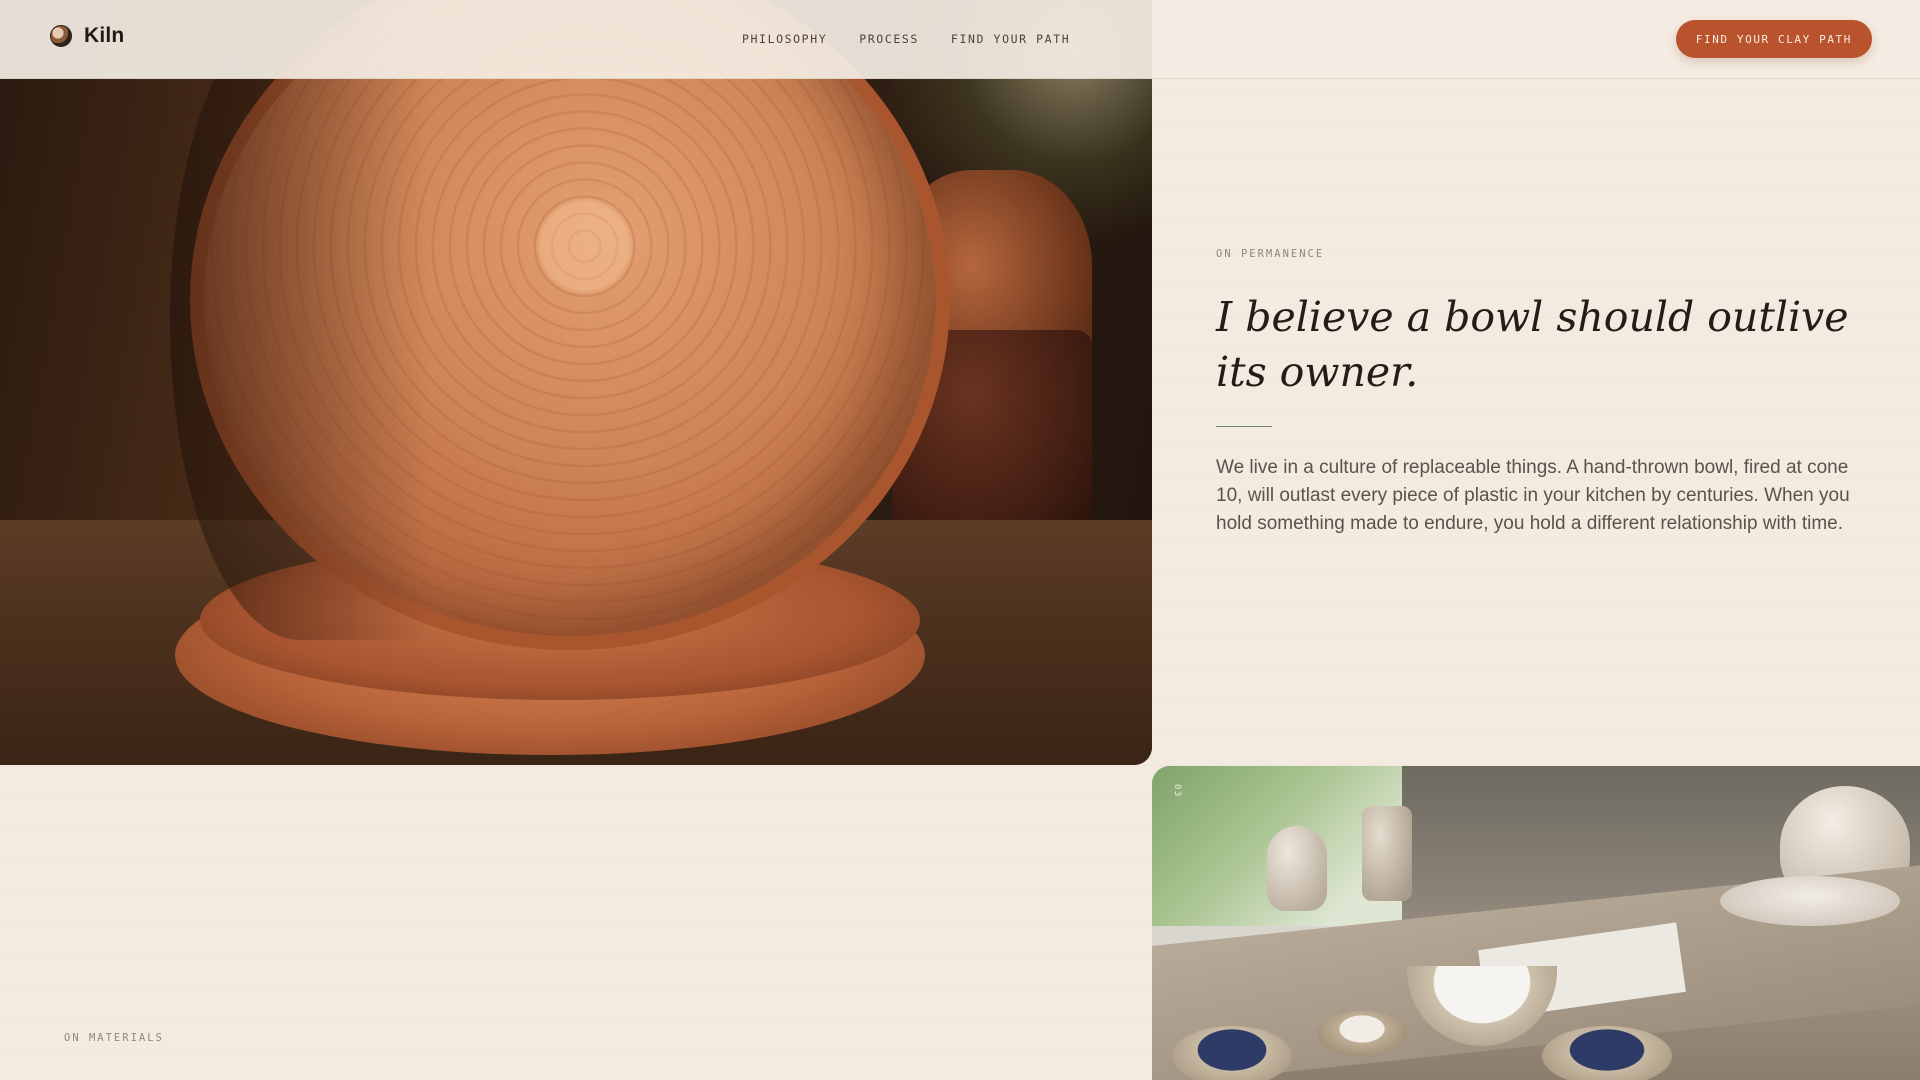 Image resolution: width=1920 pixels, height=1080 pixels. Describe the element at coordinates (1607, 1053) in the screenshot. I see `bowl-blueberries-right` at that location.